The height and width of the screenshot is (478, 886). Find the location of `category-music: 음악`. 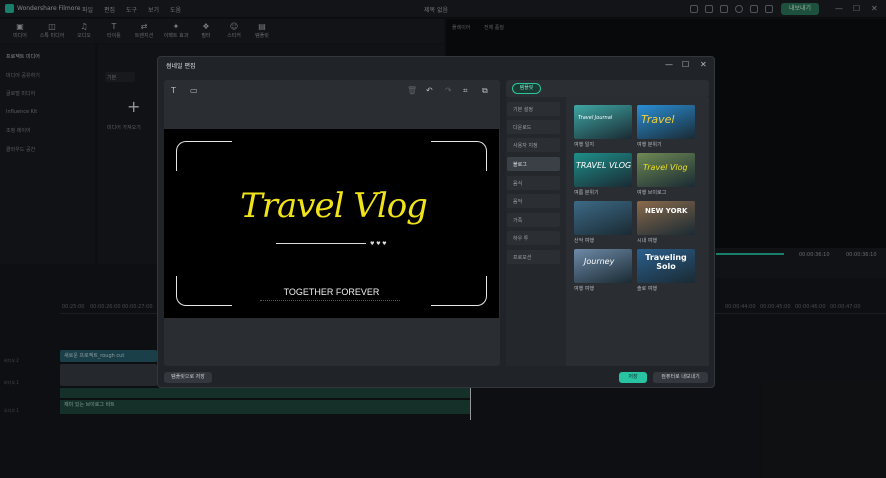

category-music: 음악 is located at coordinates (533, 201).